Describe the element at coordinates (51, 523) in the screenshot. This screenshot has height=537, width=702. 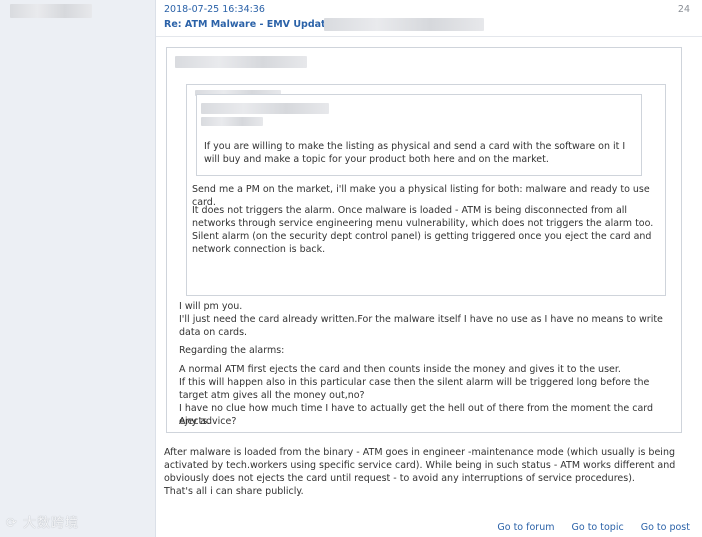
I see `watermark-text: 大数跨境` at that location.